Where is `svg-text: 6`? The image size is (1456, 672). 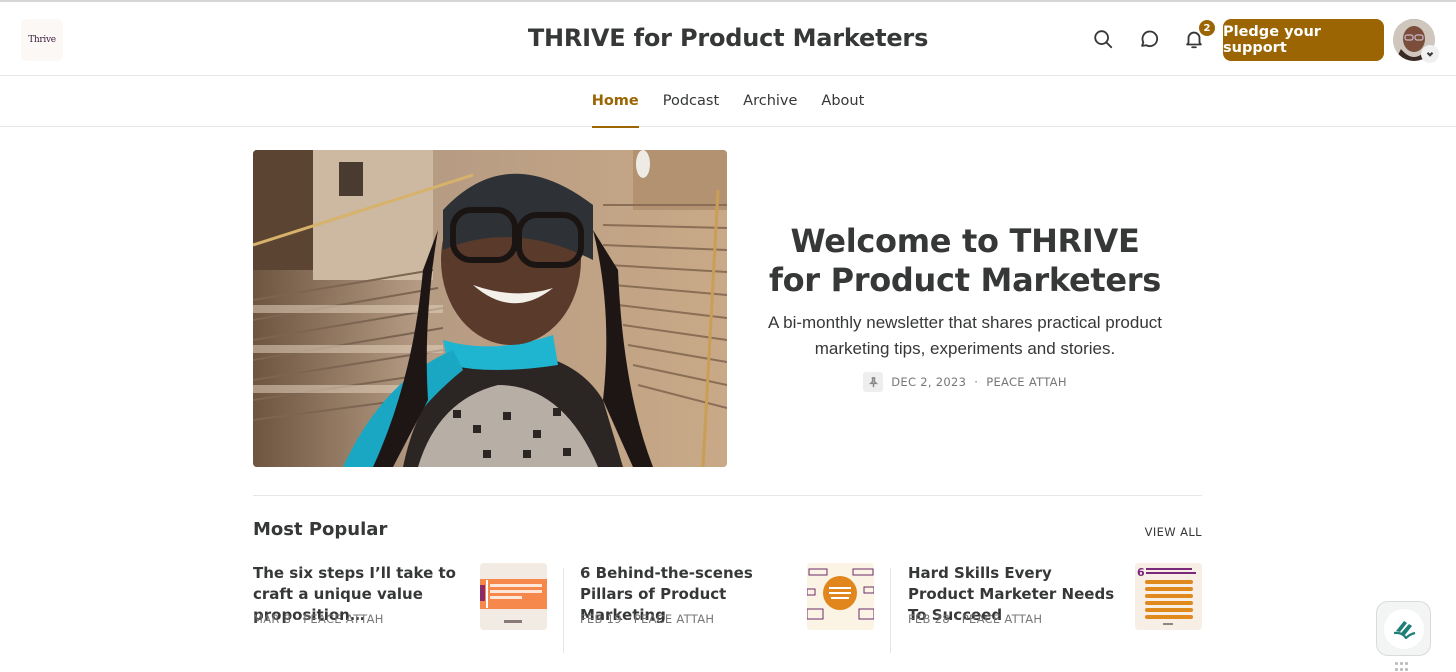 svg-text: 6 is located at coordinates (1141, 572).